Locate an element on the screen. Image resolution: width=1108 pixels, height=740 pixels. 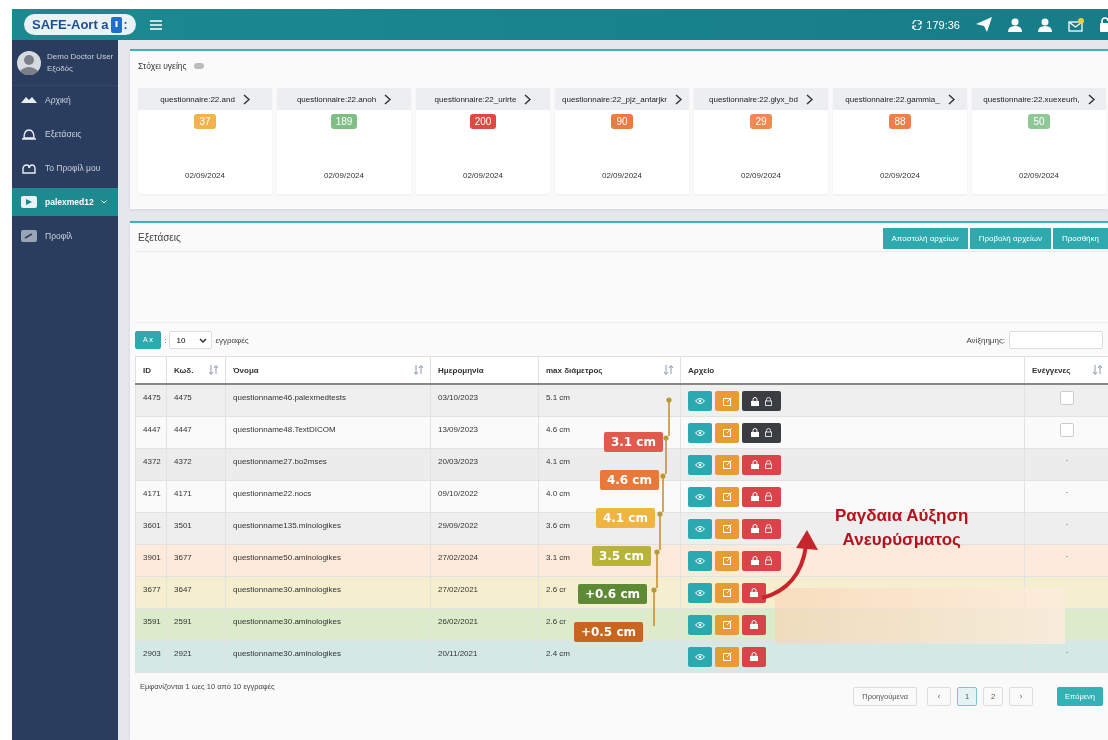
goal-card: questionnaire:22.and 37 02/09/2024 is located at coordinates (205, 141).